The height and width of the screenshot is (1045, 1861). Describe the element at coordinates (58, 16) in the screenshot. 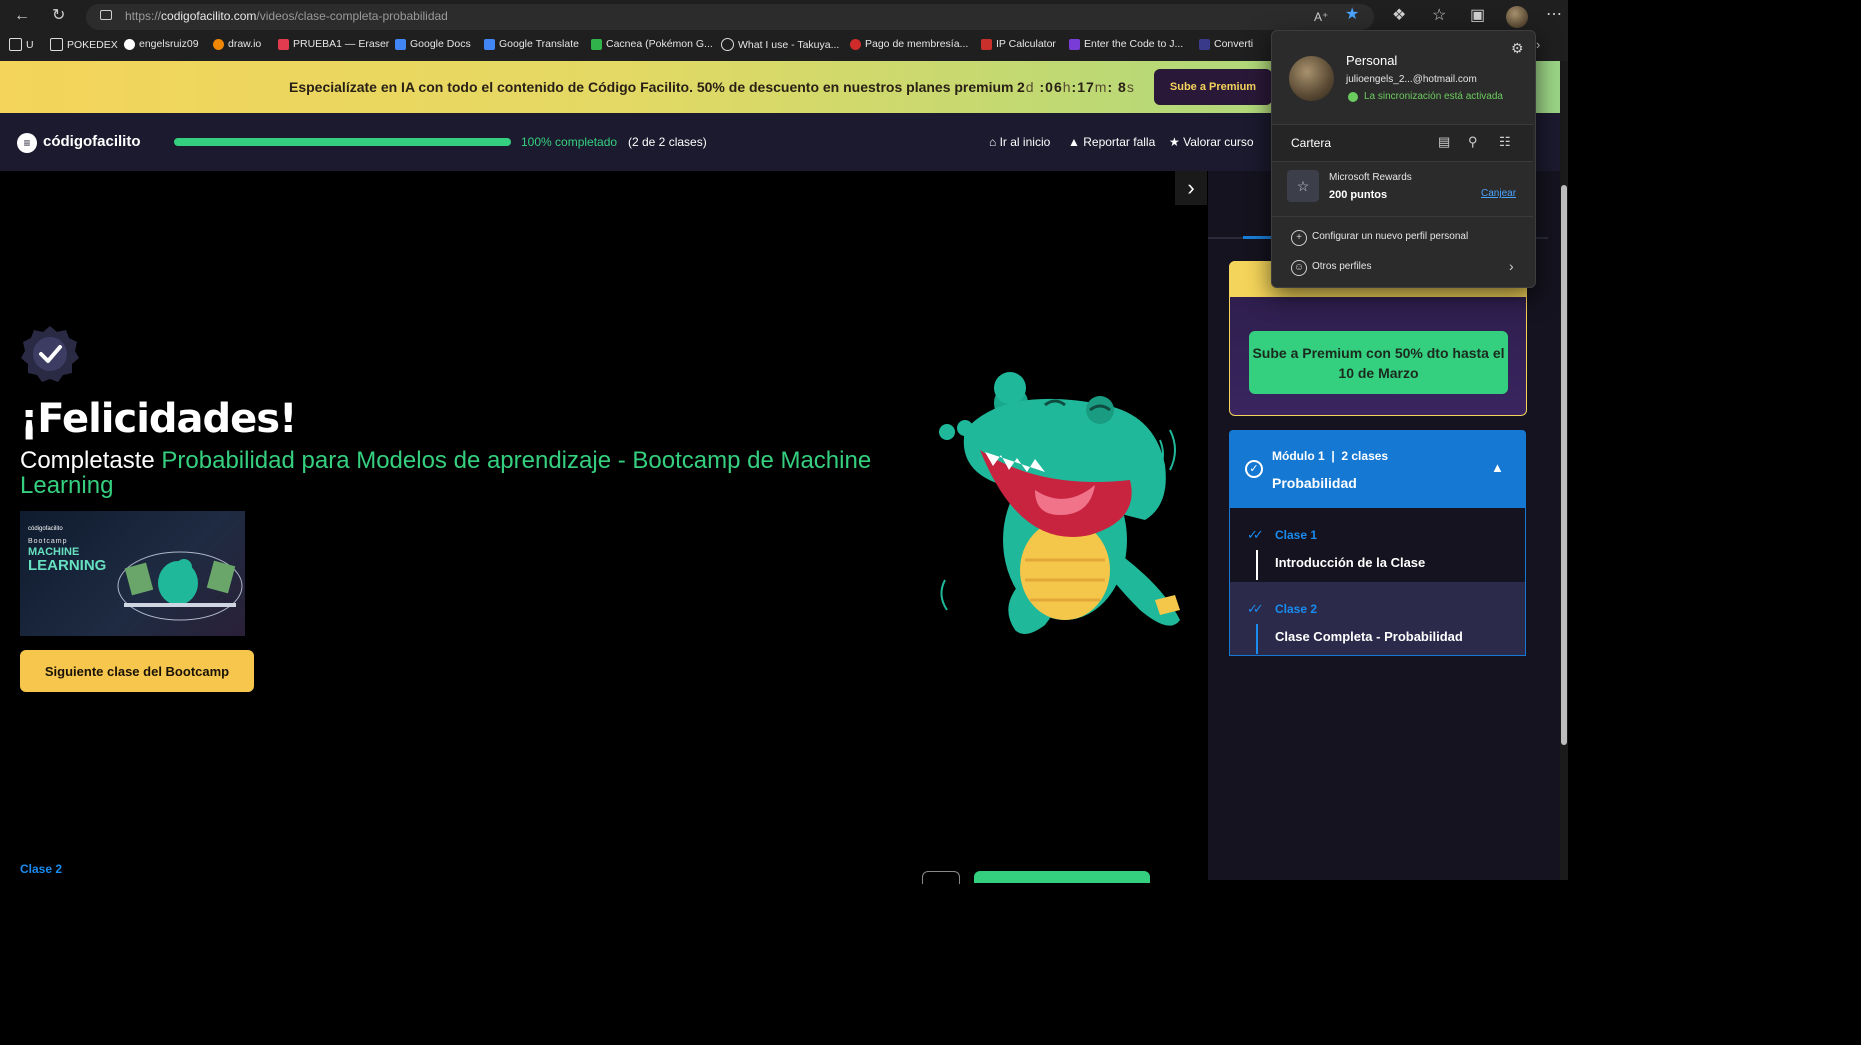

I see `refresh-icon: ↻` at that location.